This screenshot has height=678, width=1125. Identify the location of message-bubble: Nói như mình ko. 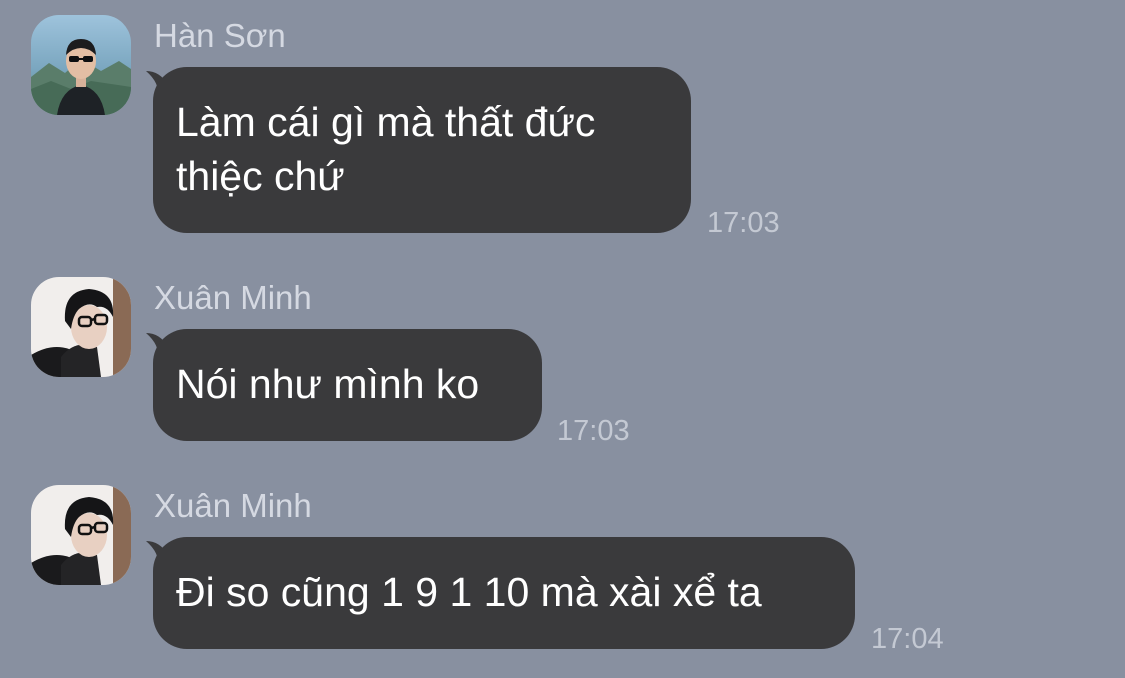
(347, 385).